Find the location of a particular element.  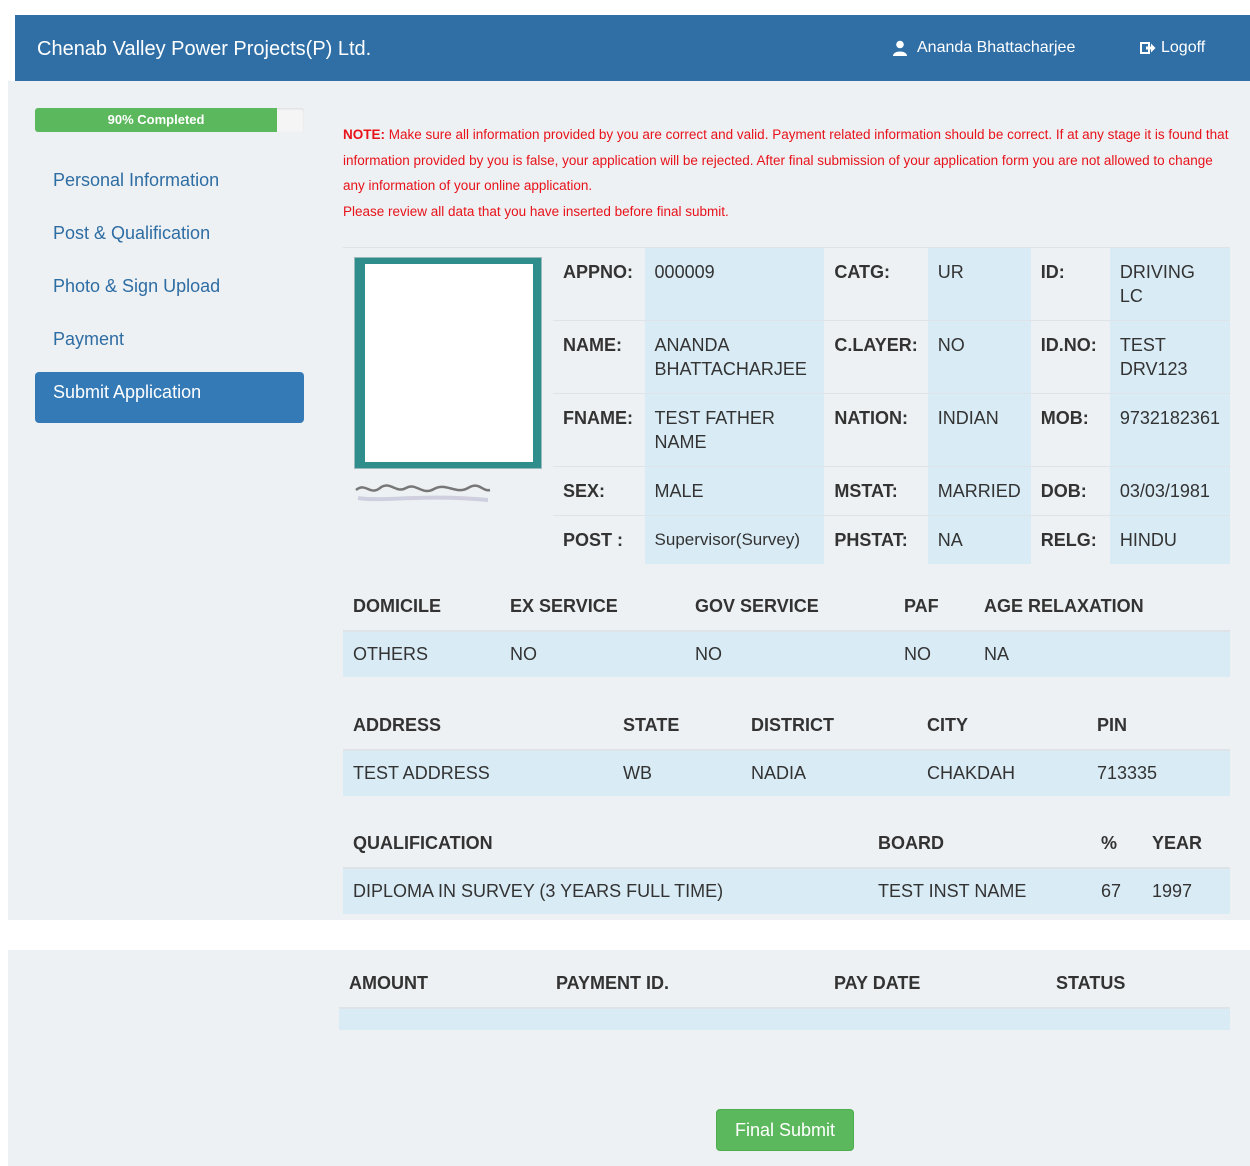

phstat-value: NA is located at coordinates (979, 539).